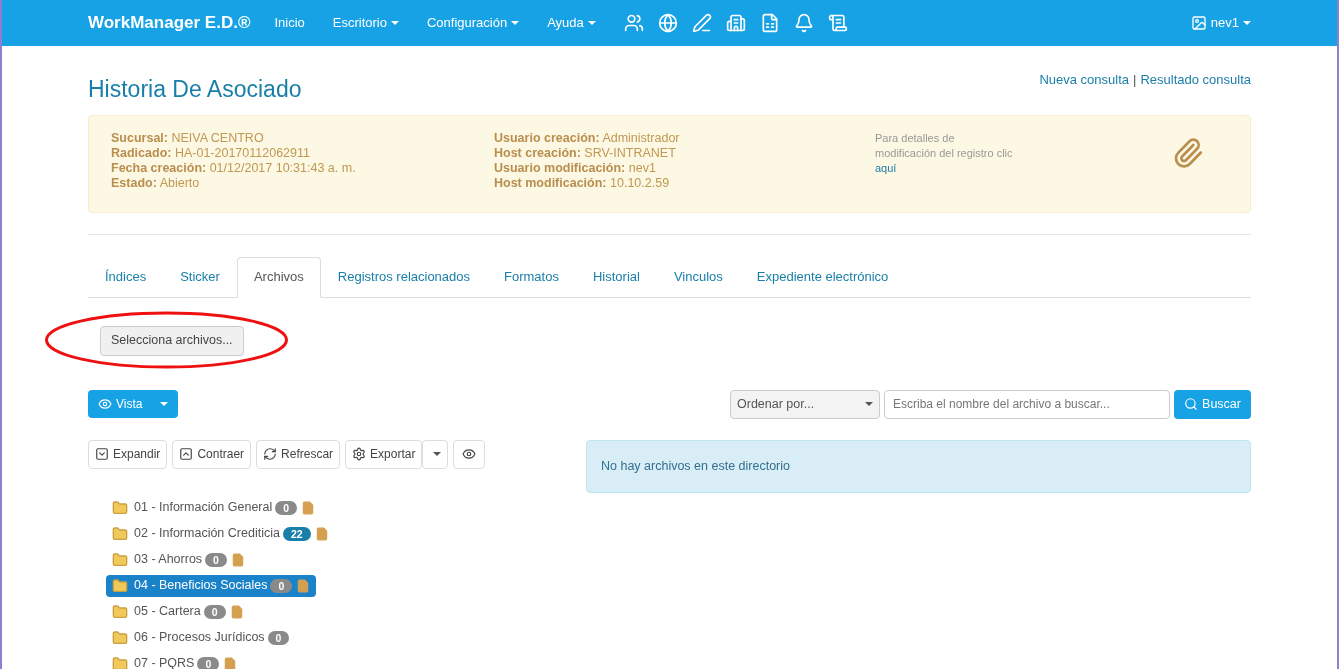  I want to click on nav-menu-item: Escritorio, so click(365, 23).